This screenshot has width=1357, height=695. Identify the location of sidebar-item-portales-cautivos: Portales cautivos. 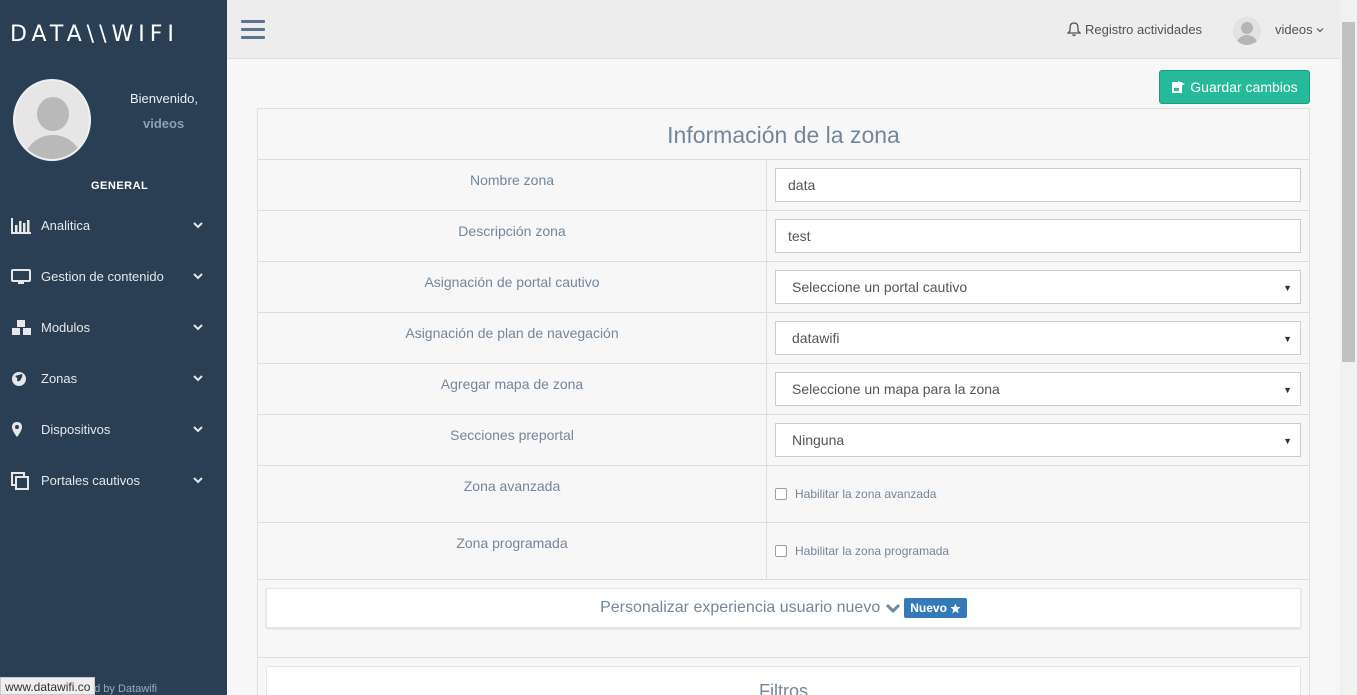
(113, 480).